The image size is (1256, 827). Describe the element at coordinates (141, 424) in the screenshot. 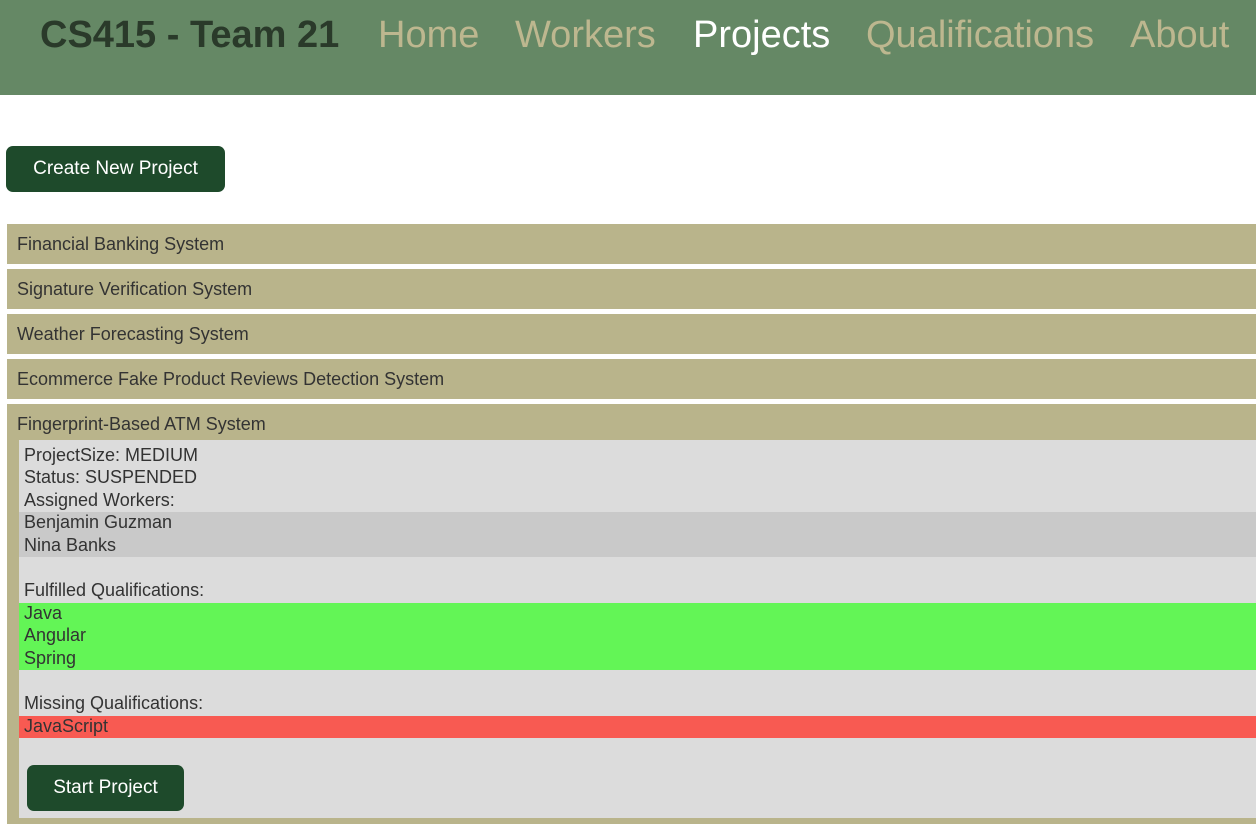

I see `project-name: Fingerprint-Based ATM System` at that location.